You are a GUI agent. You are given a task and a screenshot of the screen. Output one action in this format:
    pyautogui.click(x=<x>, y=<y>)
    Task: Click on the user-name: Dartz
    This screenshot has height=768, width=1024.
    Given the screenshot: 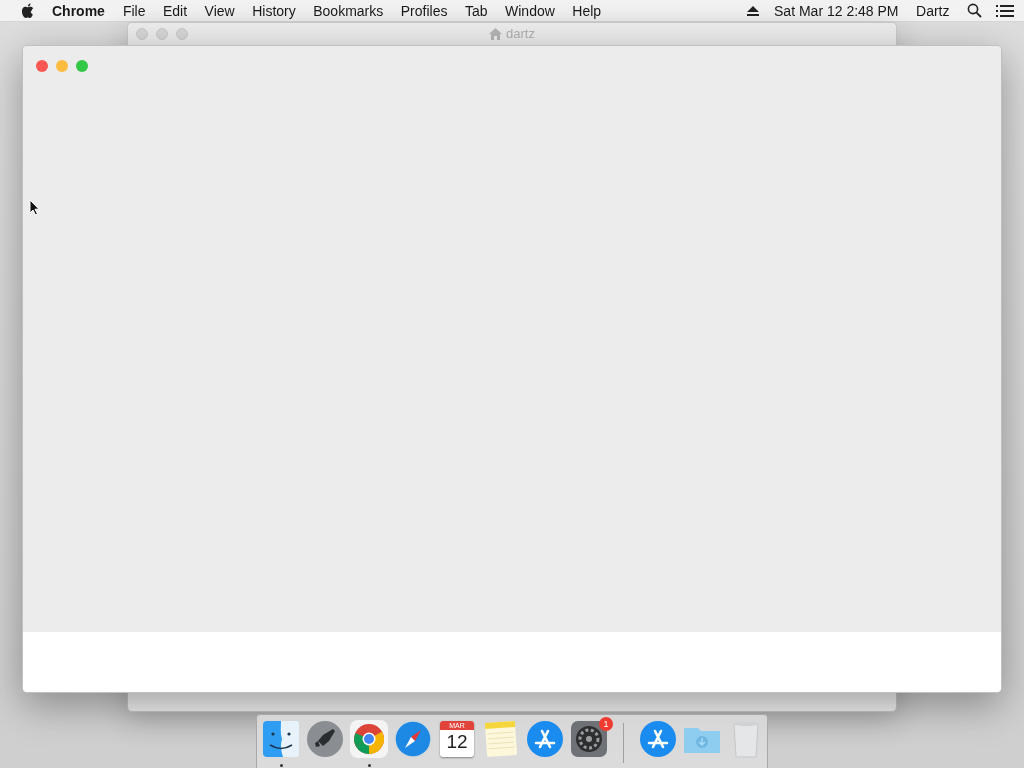 What is the action you would take?
    pyautogui.click(x=933, y=10)
    